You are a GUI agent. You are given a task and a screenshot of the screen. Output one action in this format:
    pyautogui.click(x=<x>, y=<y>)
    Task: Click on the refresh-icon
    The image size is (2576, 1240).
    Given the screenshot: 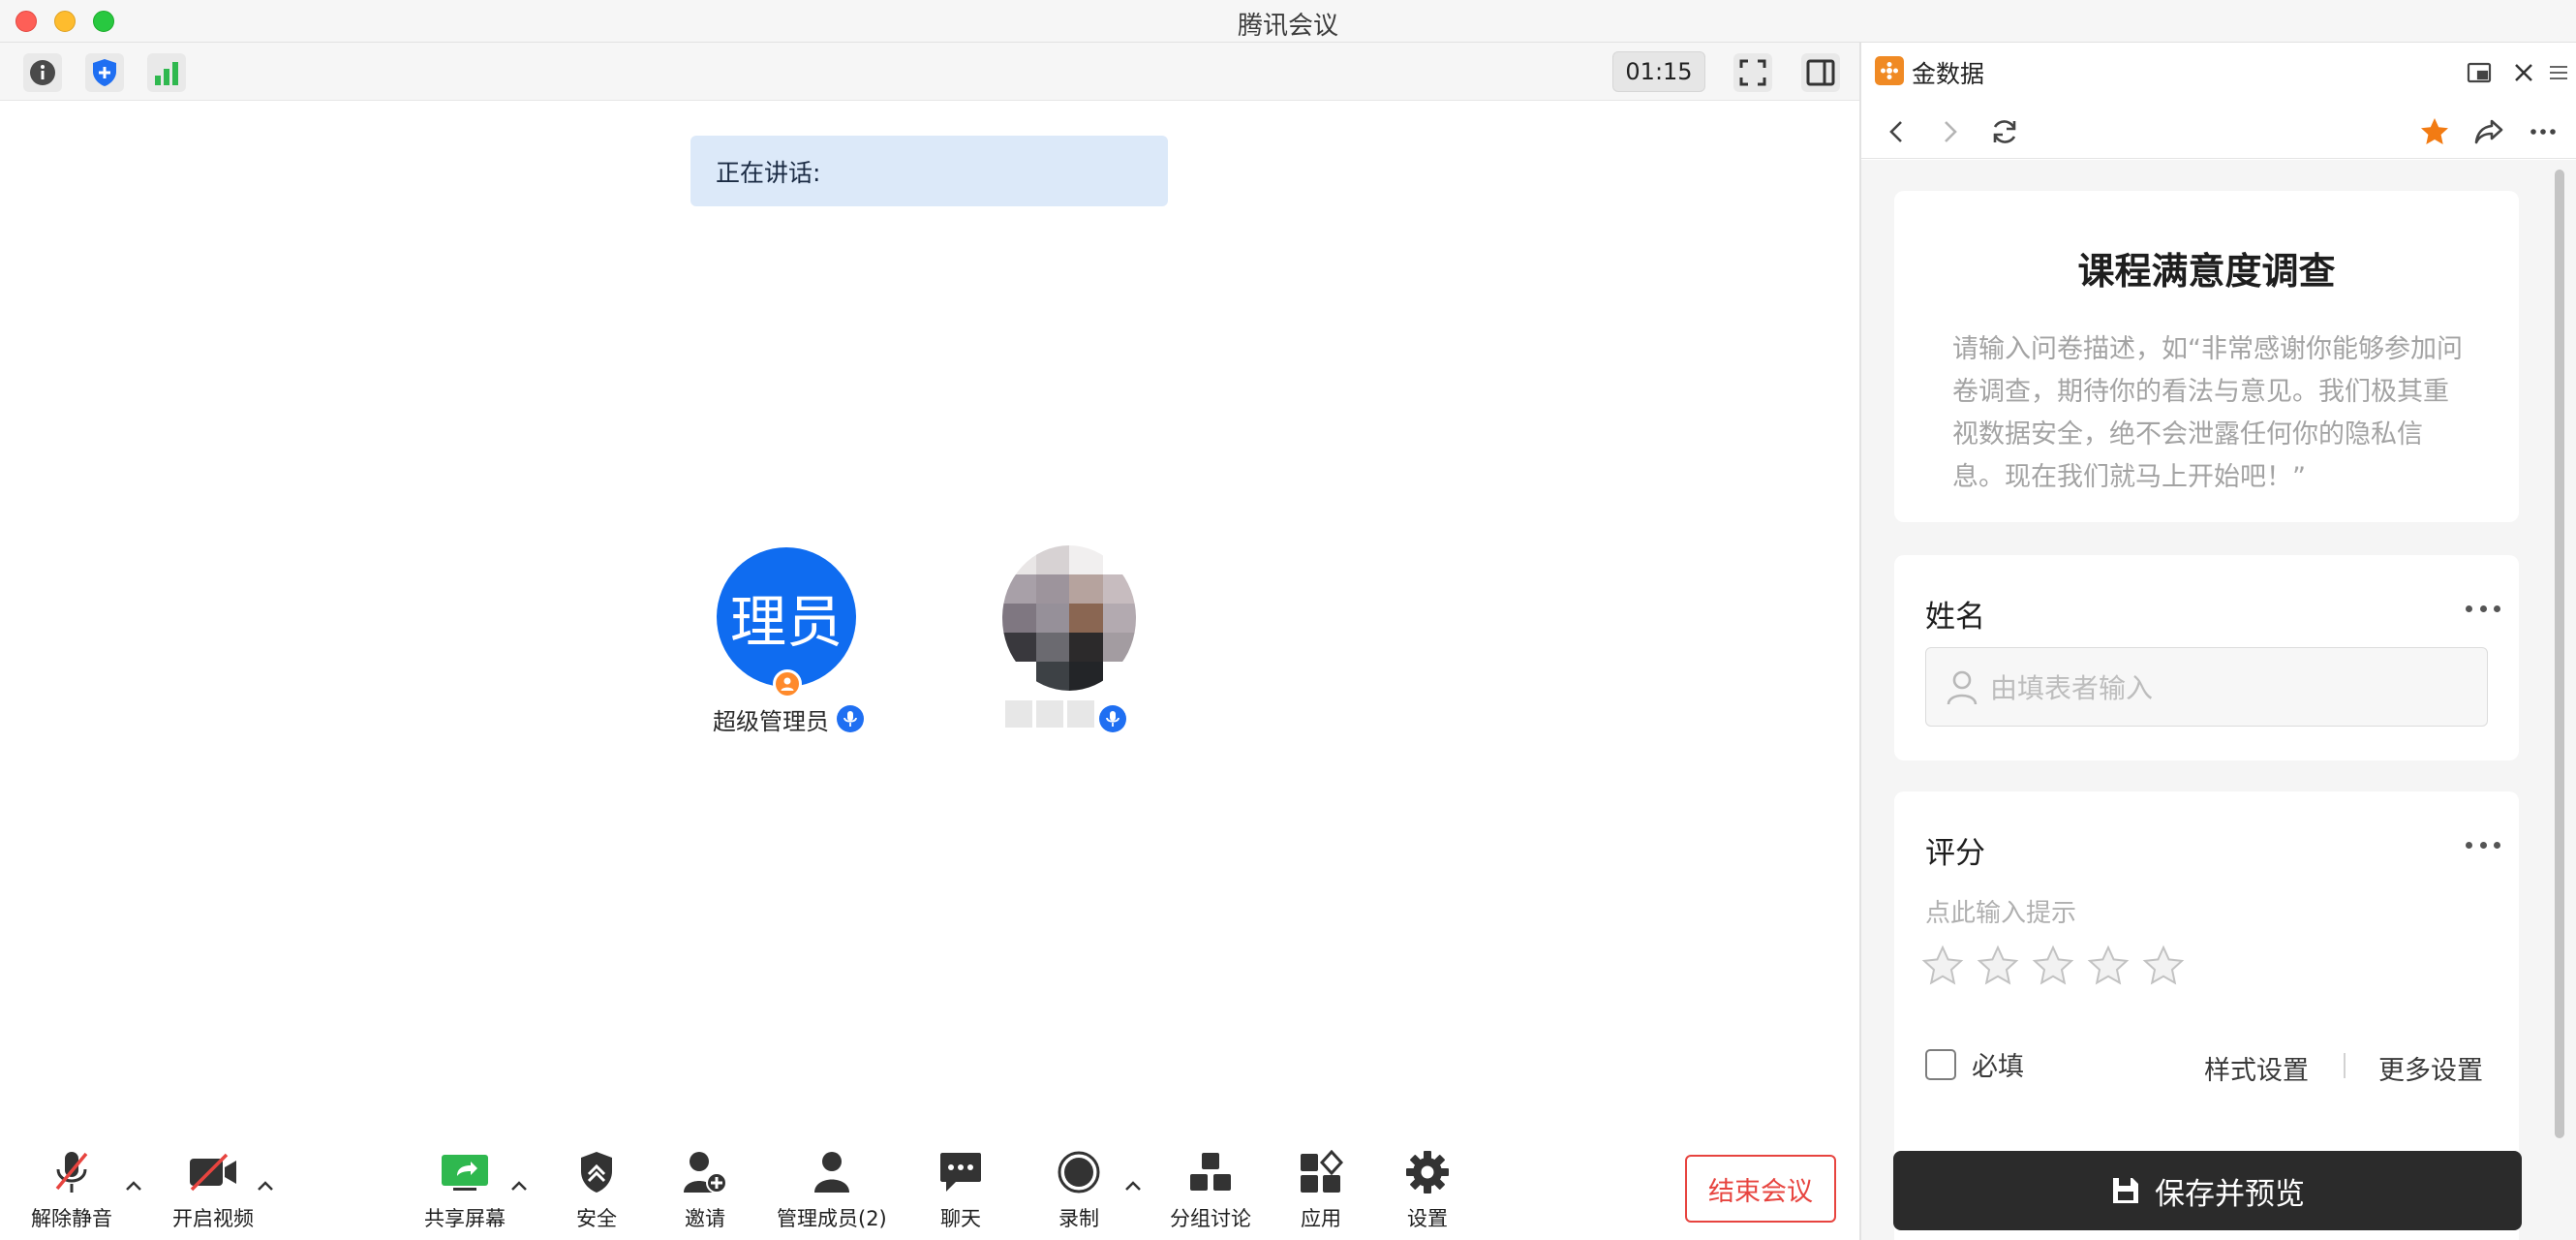 What is the action you would take?
    pyautogui.click(x=2004, y=131)
    